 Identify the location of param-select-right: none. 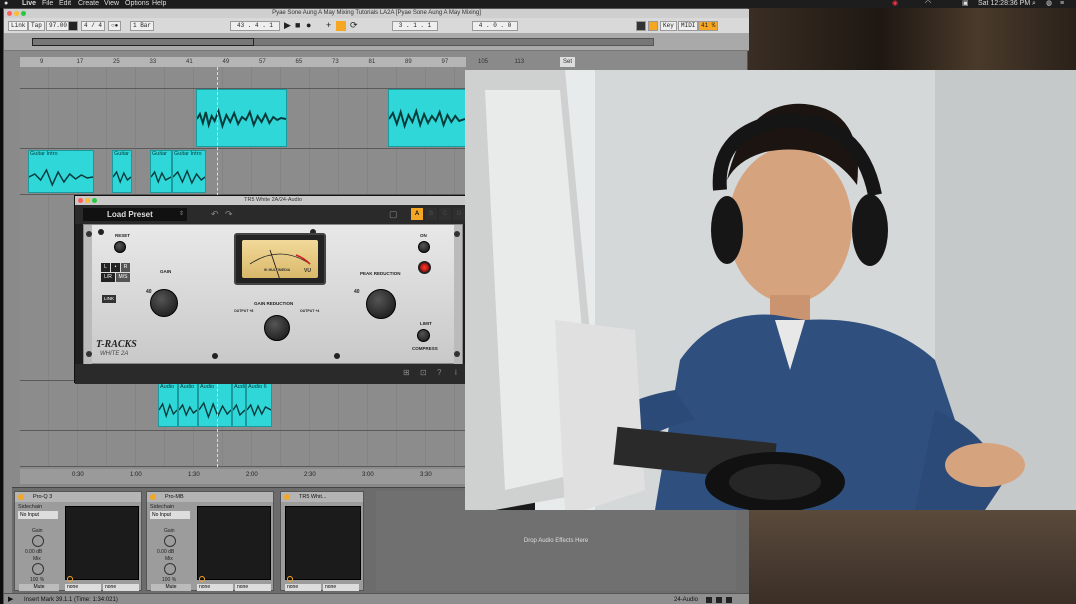
(253, 587).